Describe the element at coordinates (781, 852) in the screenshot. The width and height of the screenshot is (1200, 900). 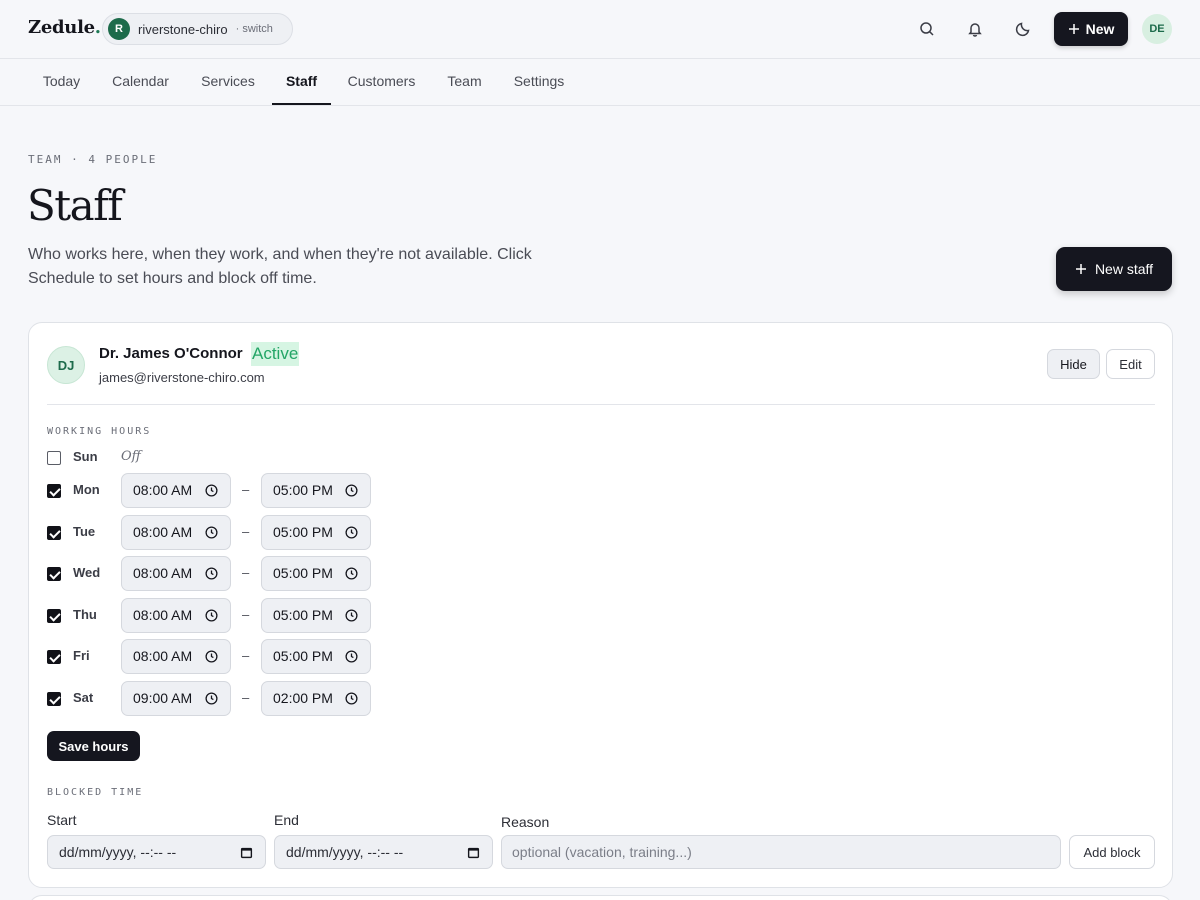
I see `reason-input: optional (vacation, training...)` at that location.